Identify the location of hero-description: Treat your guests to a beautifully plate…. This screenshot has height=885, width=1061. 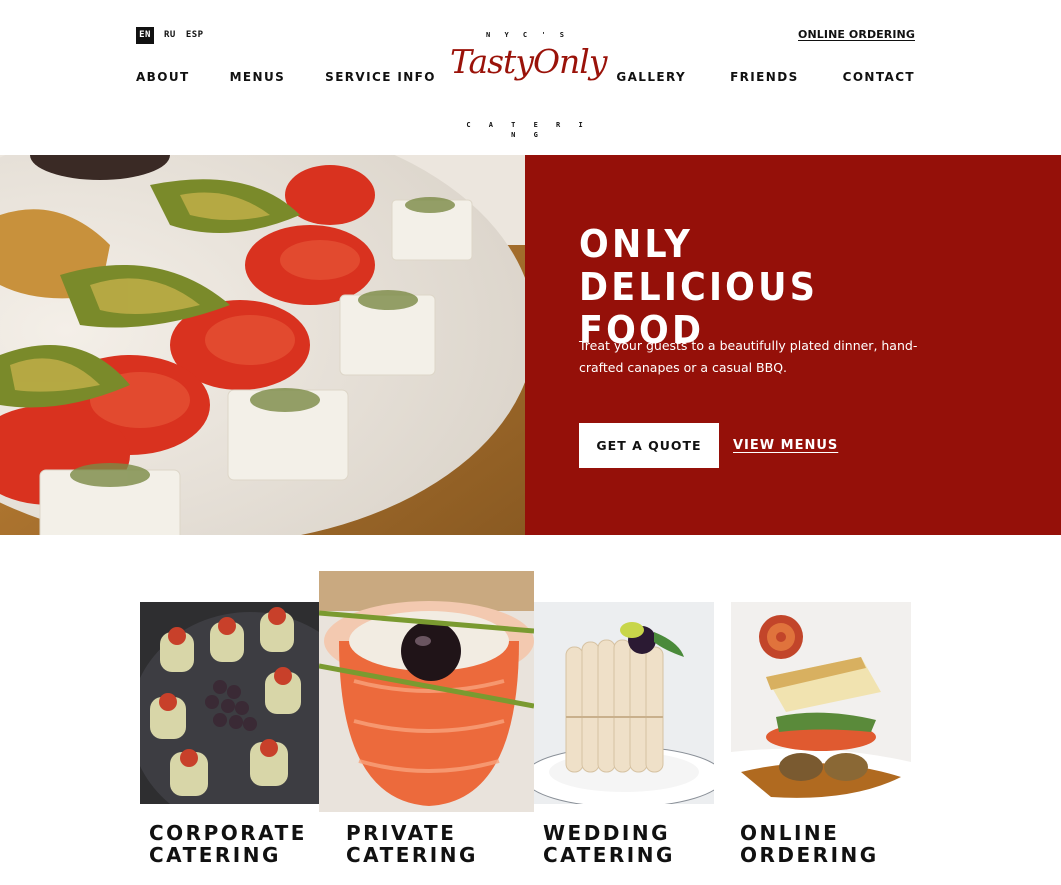
(748, 356).